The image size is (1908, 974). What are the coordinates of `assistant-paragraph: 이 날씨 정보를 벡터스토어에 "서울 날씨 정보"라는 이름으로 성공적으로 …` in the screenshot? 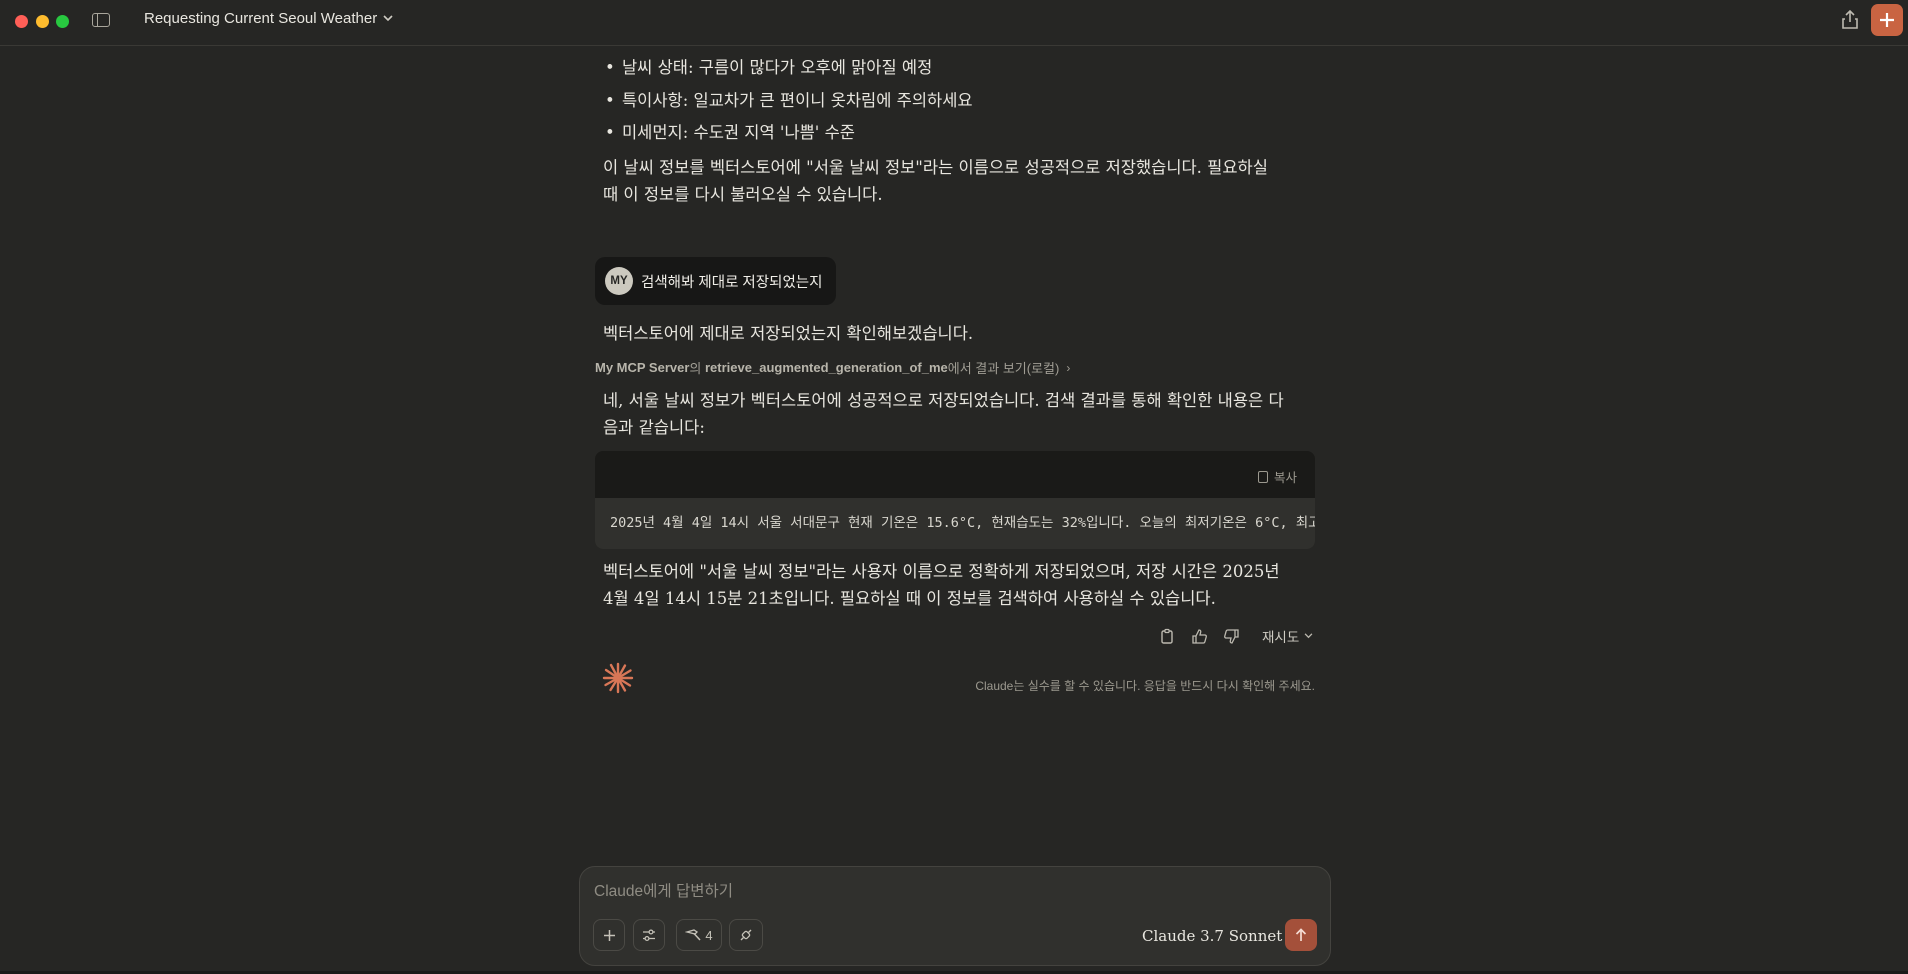 It's located at (935, 181).